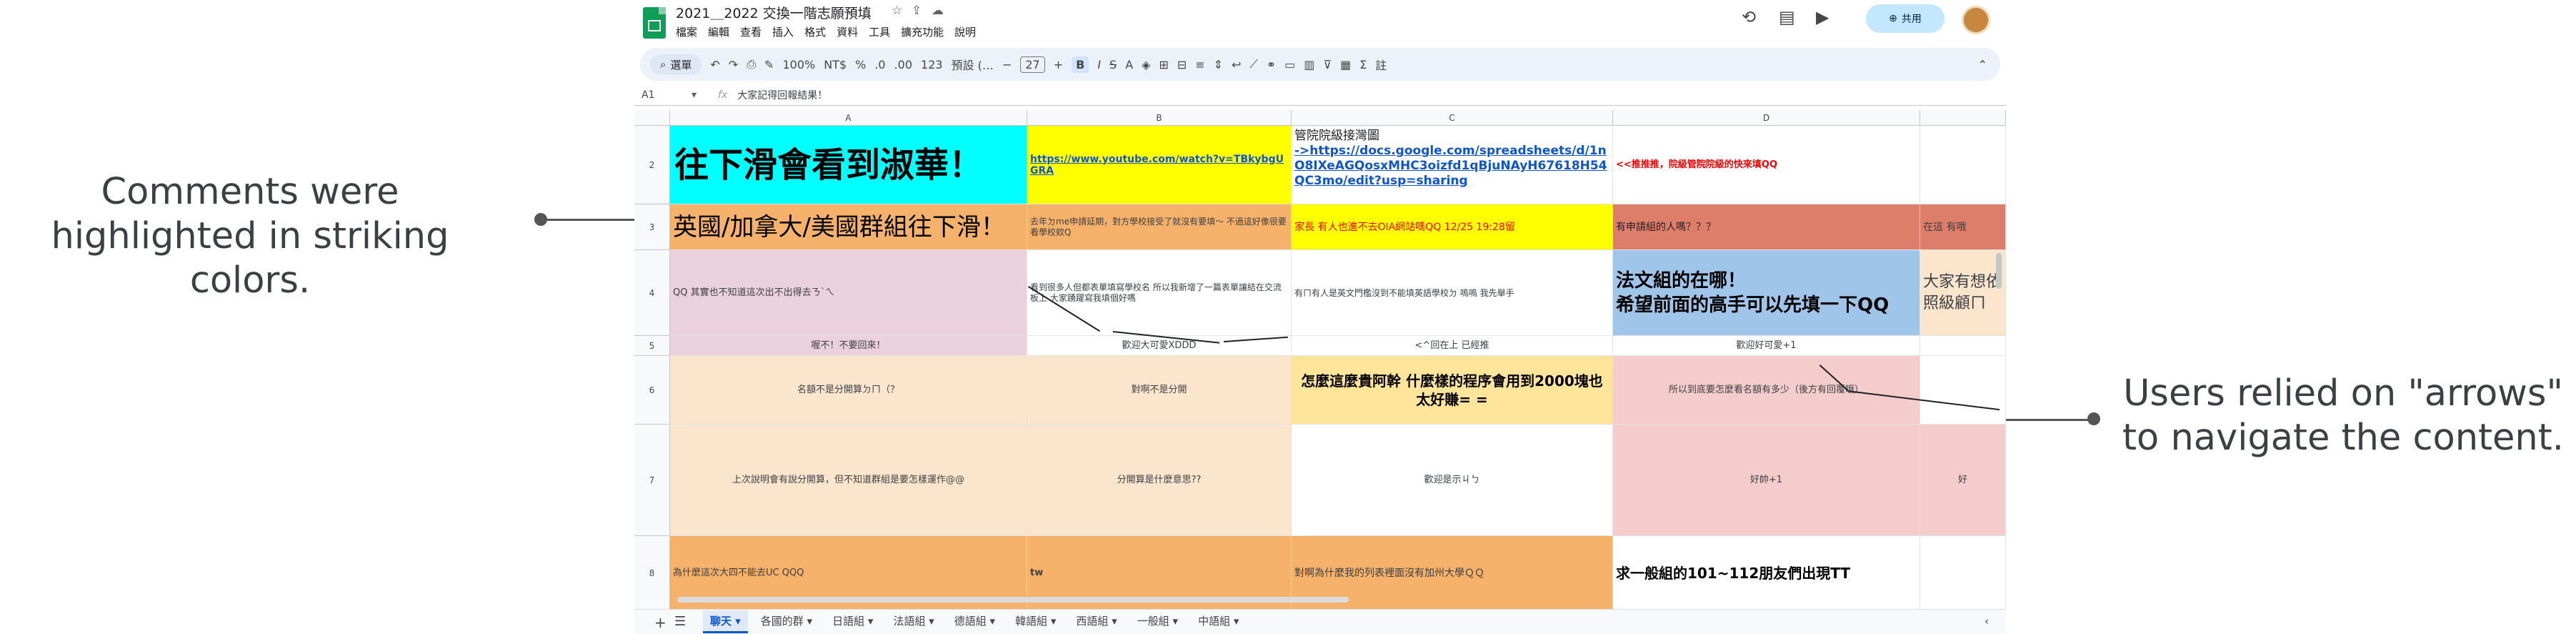 The width and height of the screenshot is (2576, 634). Describe the element at coordinates (1963, 390) in the screenshot. I see `cell-e6` at that location.